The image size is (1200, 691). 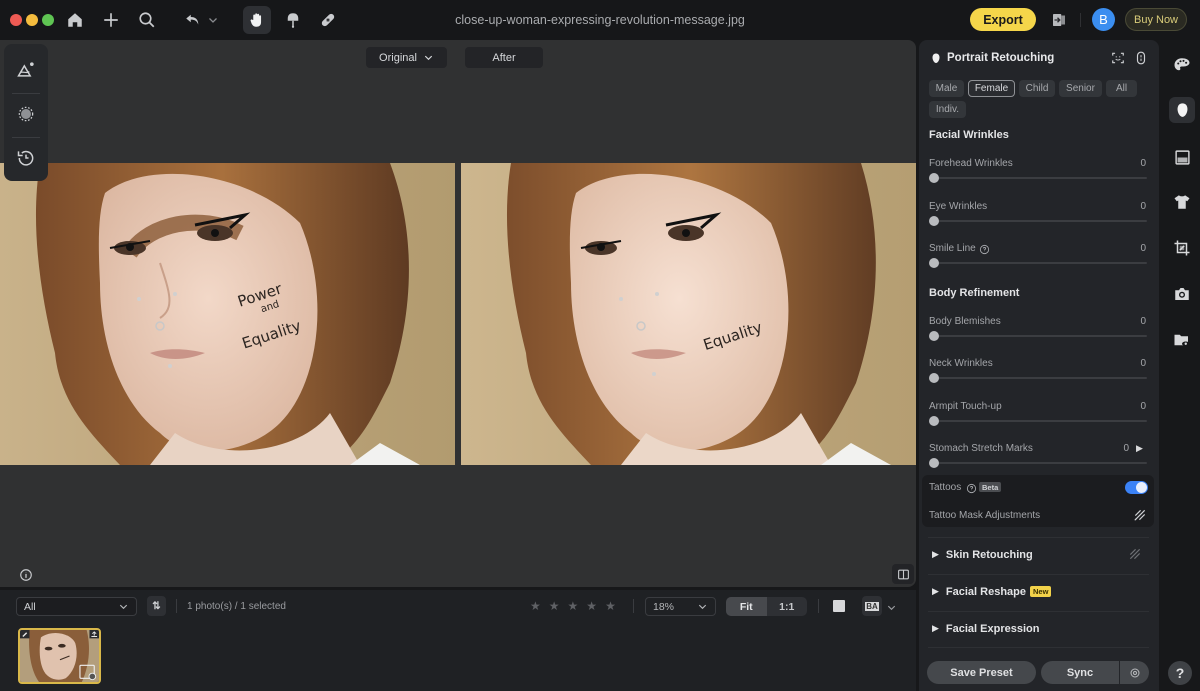 I want to click on neck-wrinkles-value: 0, so click(x=1143, y=363).